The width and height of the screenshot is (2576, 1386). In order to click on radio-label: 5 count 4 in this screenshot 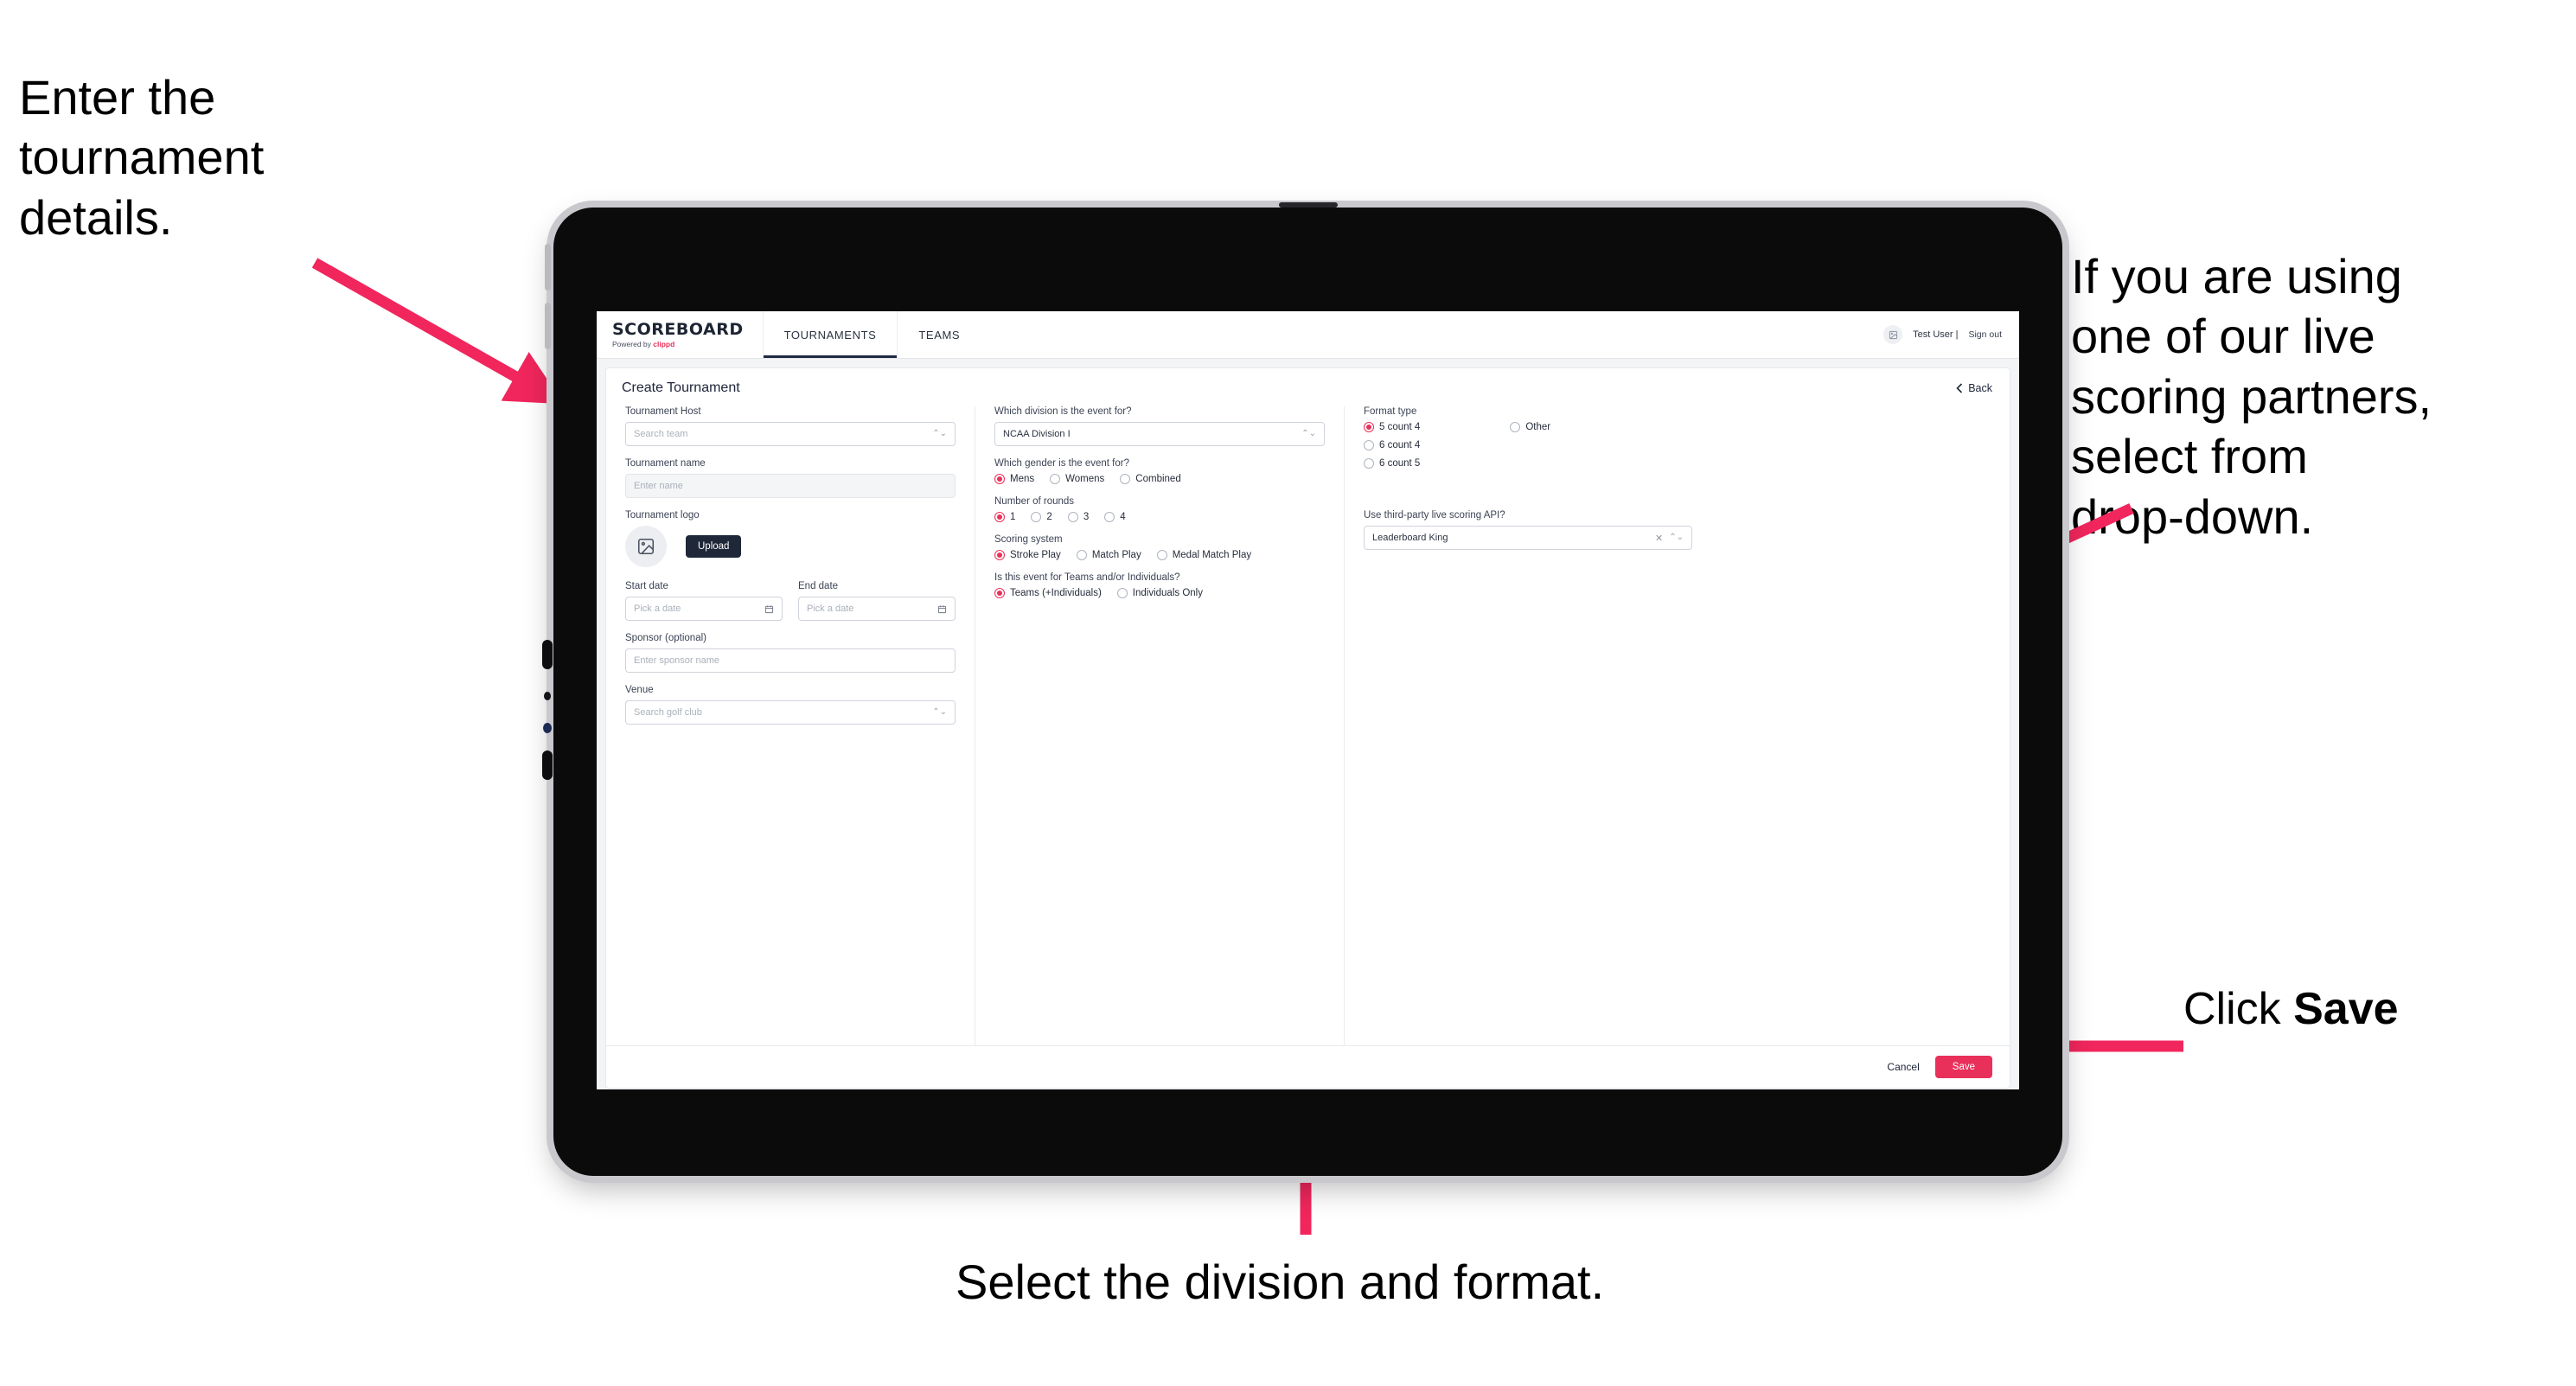, I will do `click(1400, 427)`.